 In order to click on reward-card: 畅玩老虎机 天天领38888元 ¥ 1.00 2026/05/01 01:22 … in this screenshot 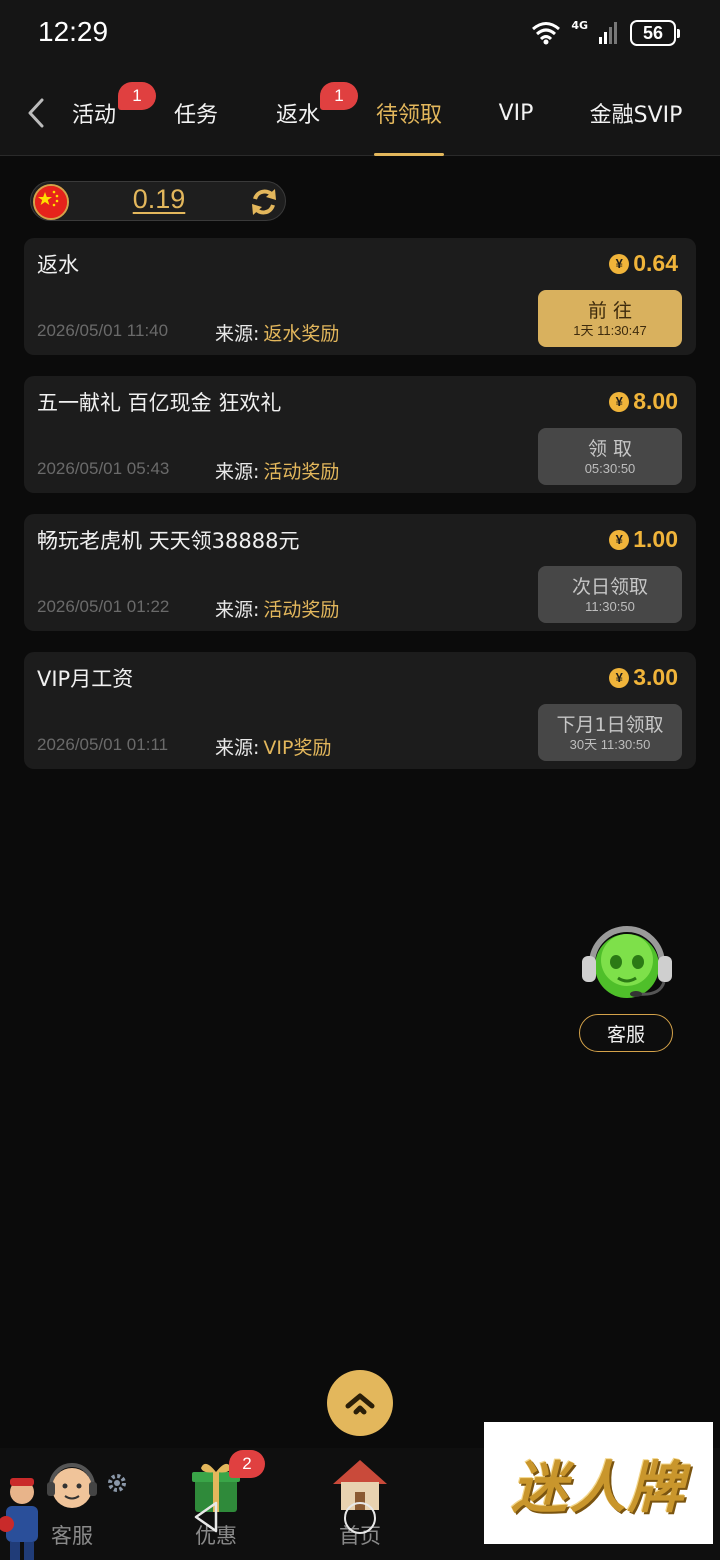, I will do `click(360, 572)`.